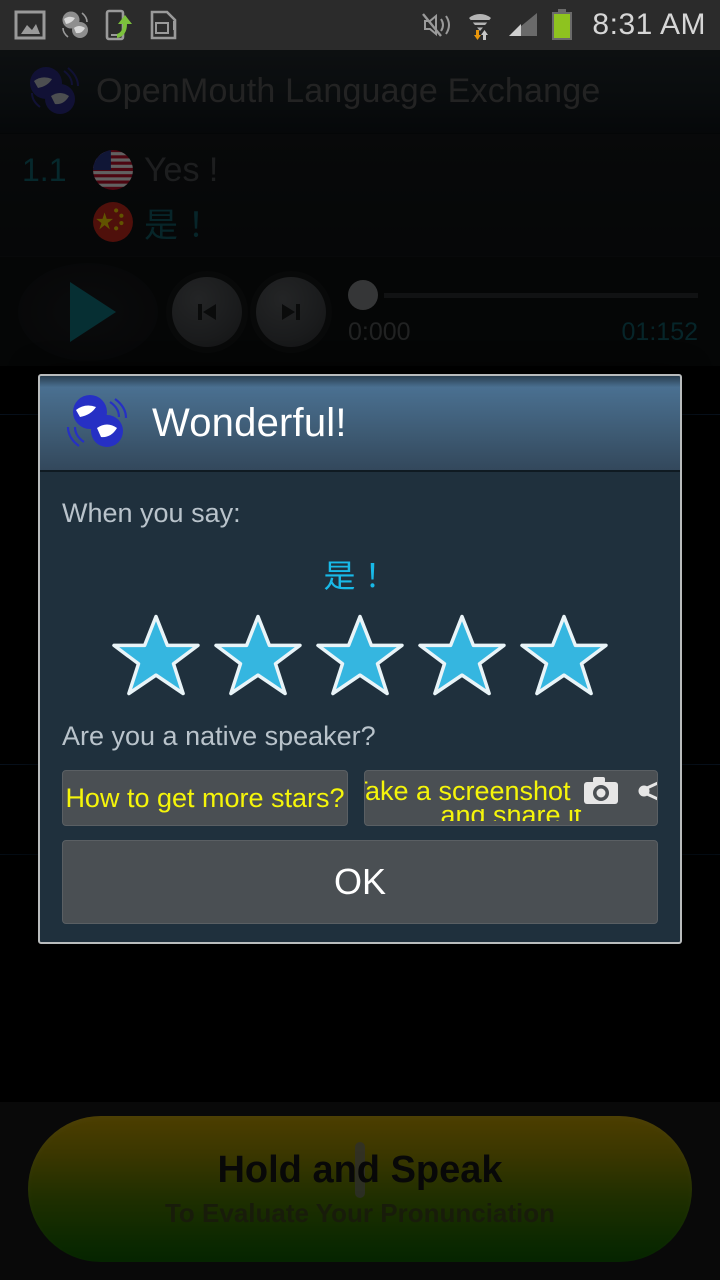 The image size is (720, 1280). I want to click on dialog-title: Wonderful!, so click(249, 422).